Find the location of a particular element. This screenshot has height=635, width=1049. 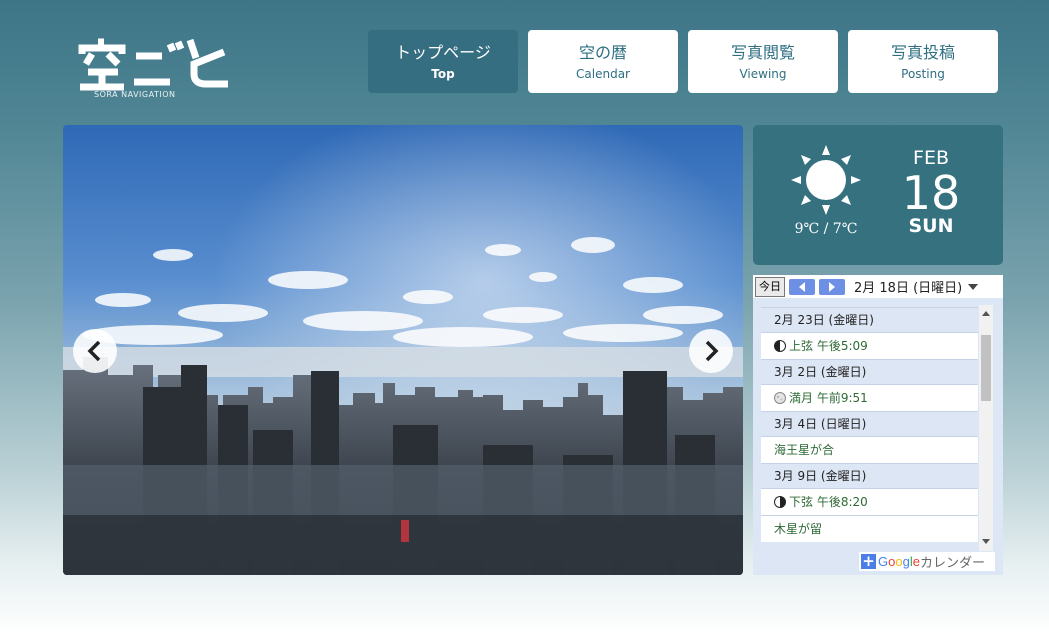

agenda-event-title: 木星が留 is located at coordinates (798, 529).